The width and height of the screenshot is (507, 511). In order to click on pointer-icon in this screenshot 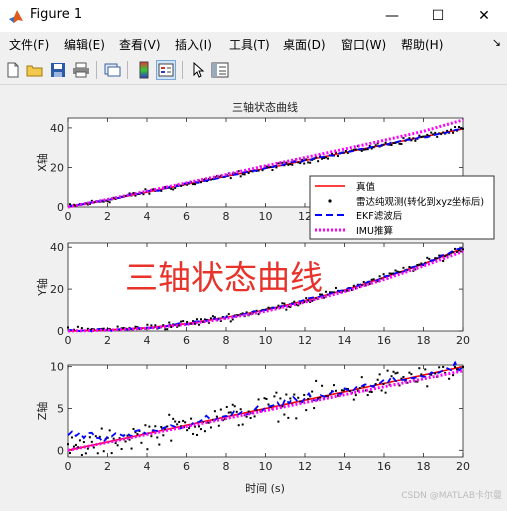, I will do `click(198, 70)`.